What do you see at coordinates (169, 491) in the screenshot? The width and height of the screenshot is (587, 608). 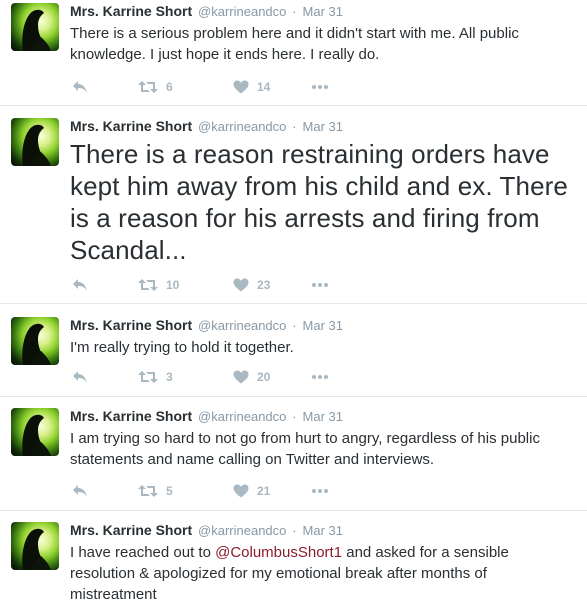 I see `retweet-count: 5` at bounding box center [169, 491].